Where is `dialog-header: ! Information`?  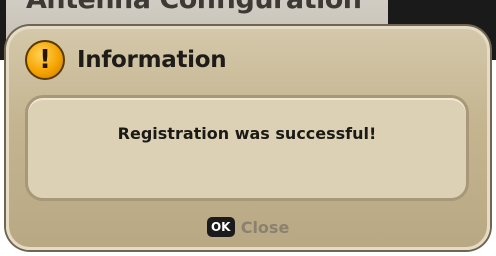 dialog-header: ! Information is located at coordinates (126, 60).